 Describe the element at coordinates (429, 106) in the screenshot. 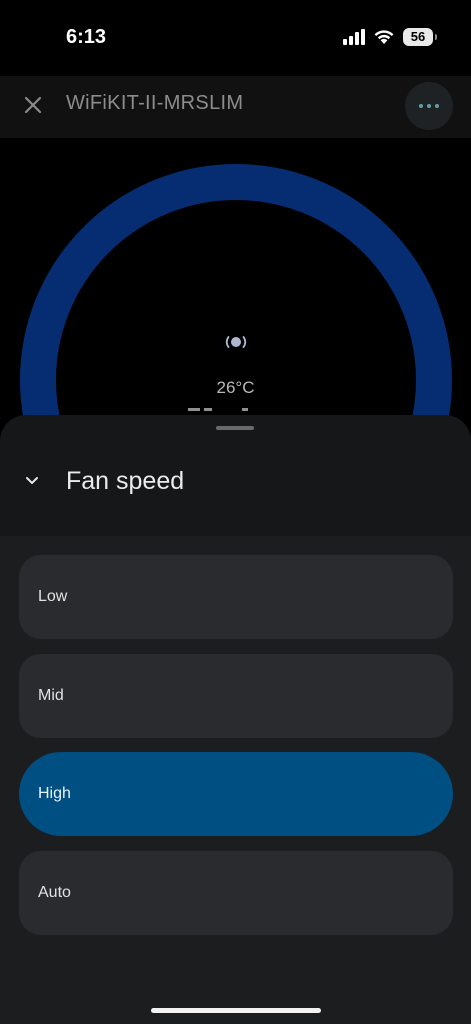

I see `more-options-button` at that location.